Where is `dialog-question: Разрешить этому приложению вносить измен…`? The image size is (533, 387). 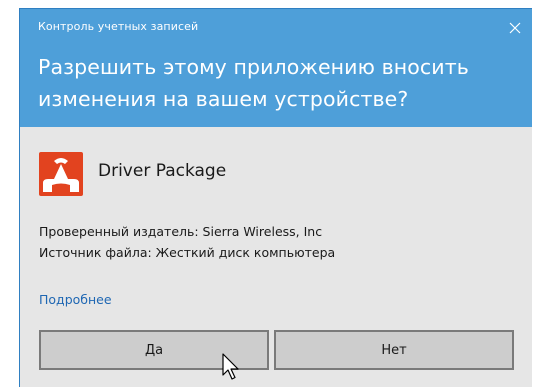 dialog-question: Разрешить этому приложению вносить измен… is located at coordinates (253, 83).